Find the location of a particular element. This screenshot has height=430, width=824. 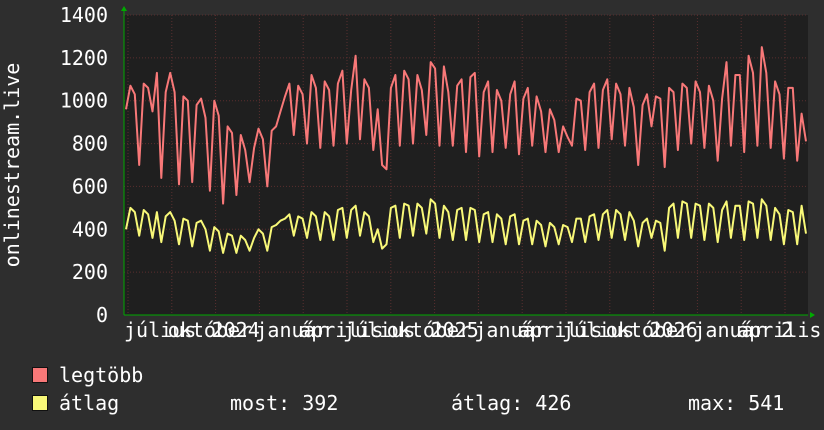

y-tick-label: 0 is located at coordinates (102, 315).